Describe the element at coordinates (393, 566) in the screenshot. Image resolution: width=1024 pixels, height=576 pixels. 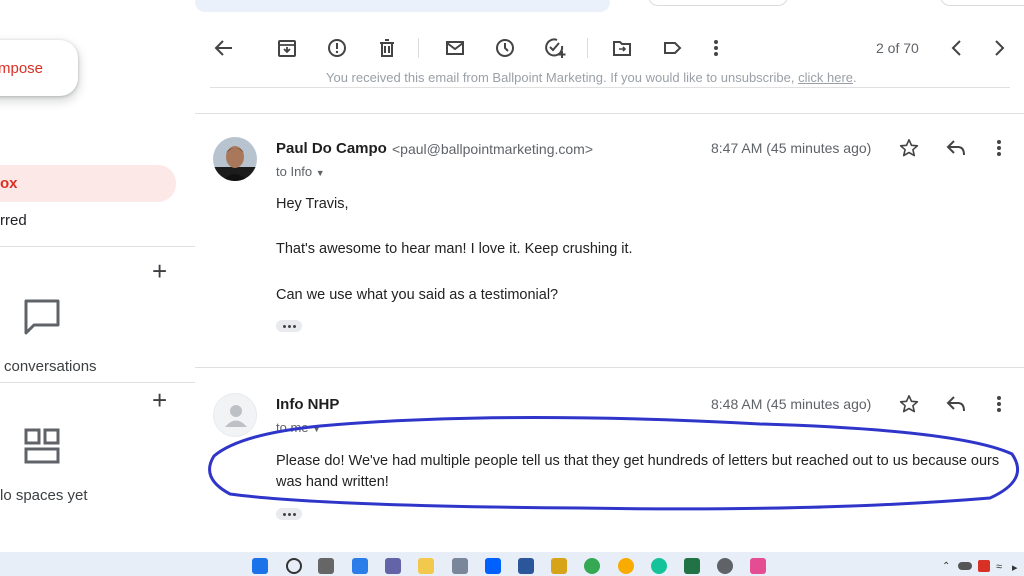
I see `teams-icon` at that location.